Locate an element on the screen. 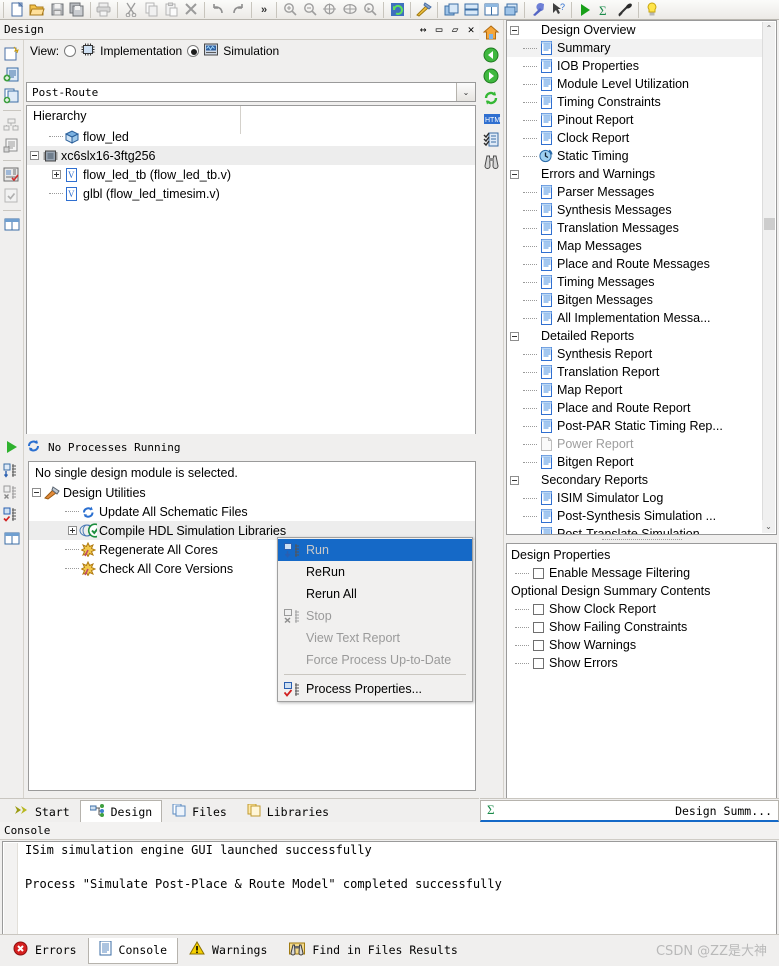 Image resolution: width=779 pixels, height=966 pixels. report-list-icon is located at coordinates (492, 140).